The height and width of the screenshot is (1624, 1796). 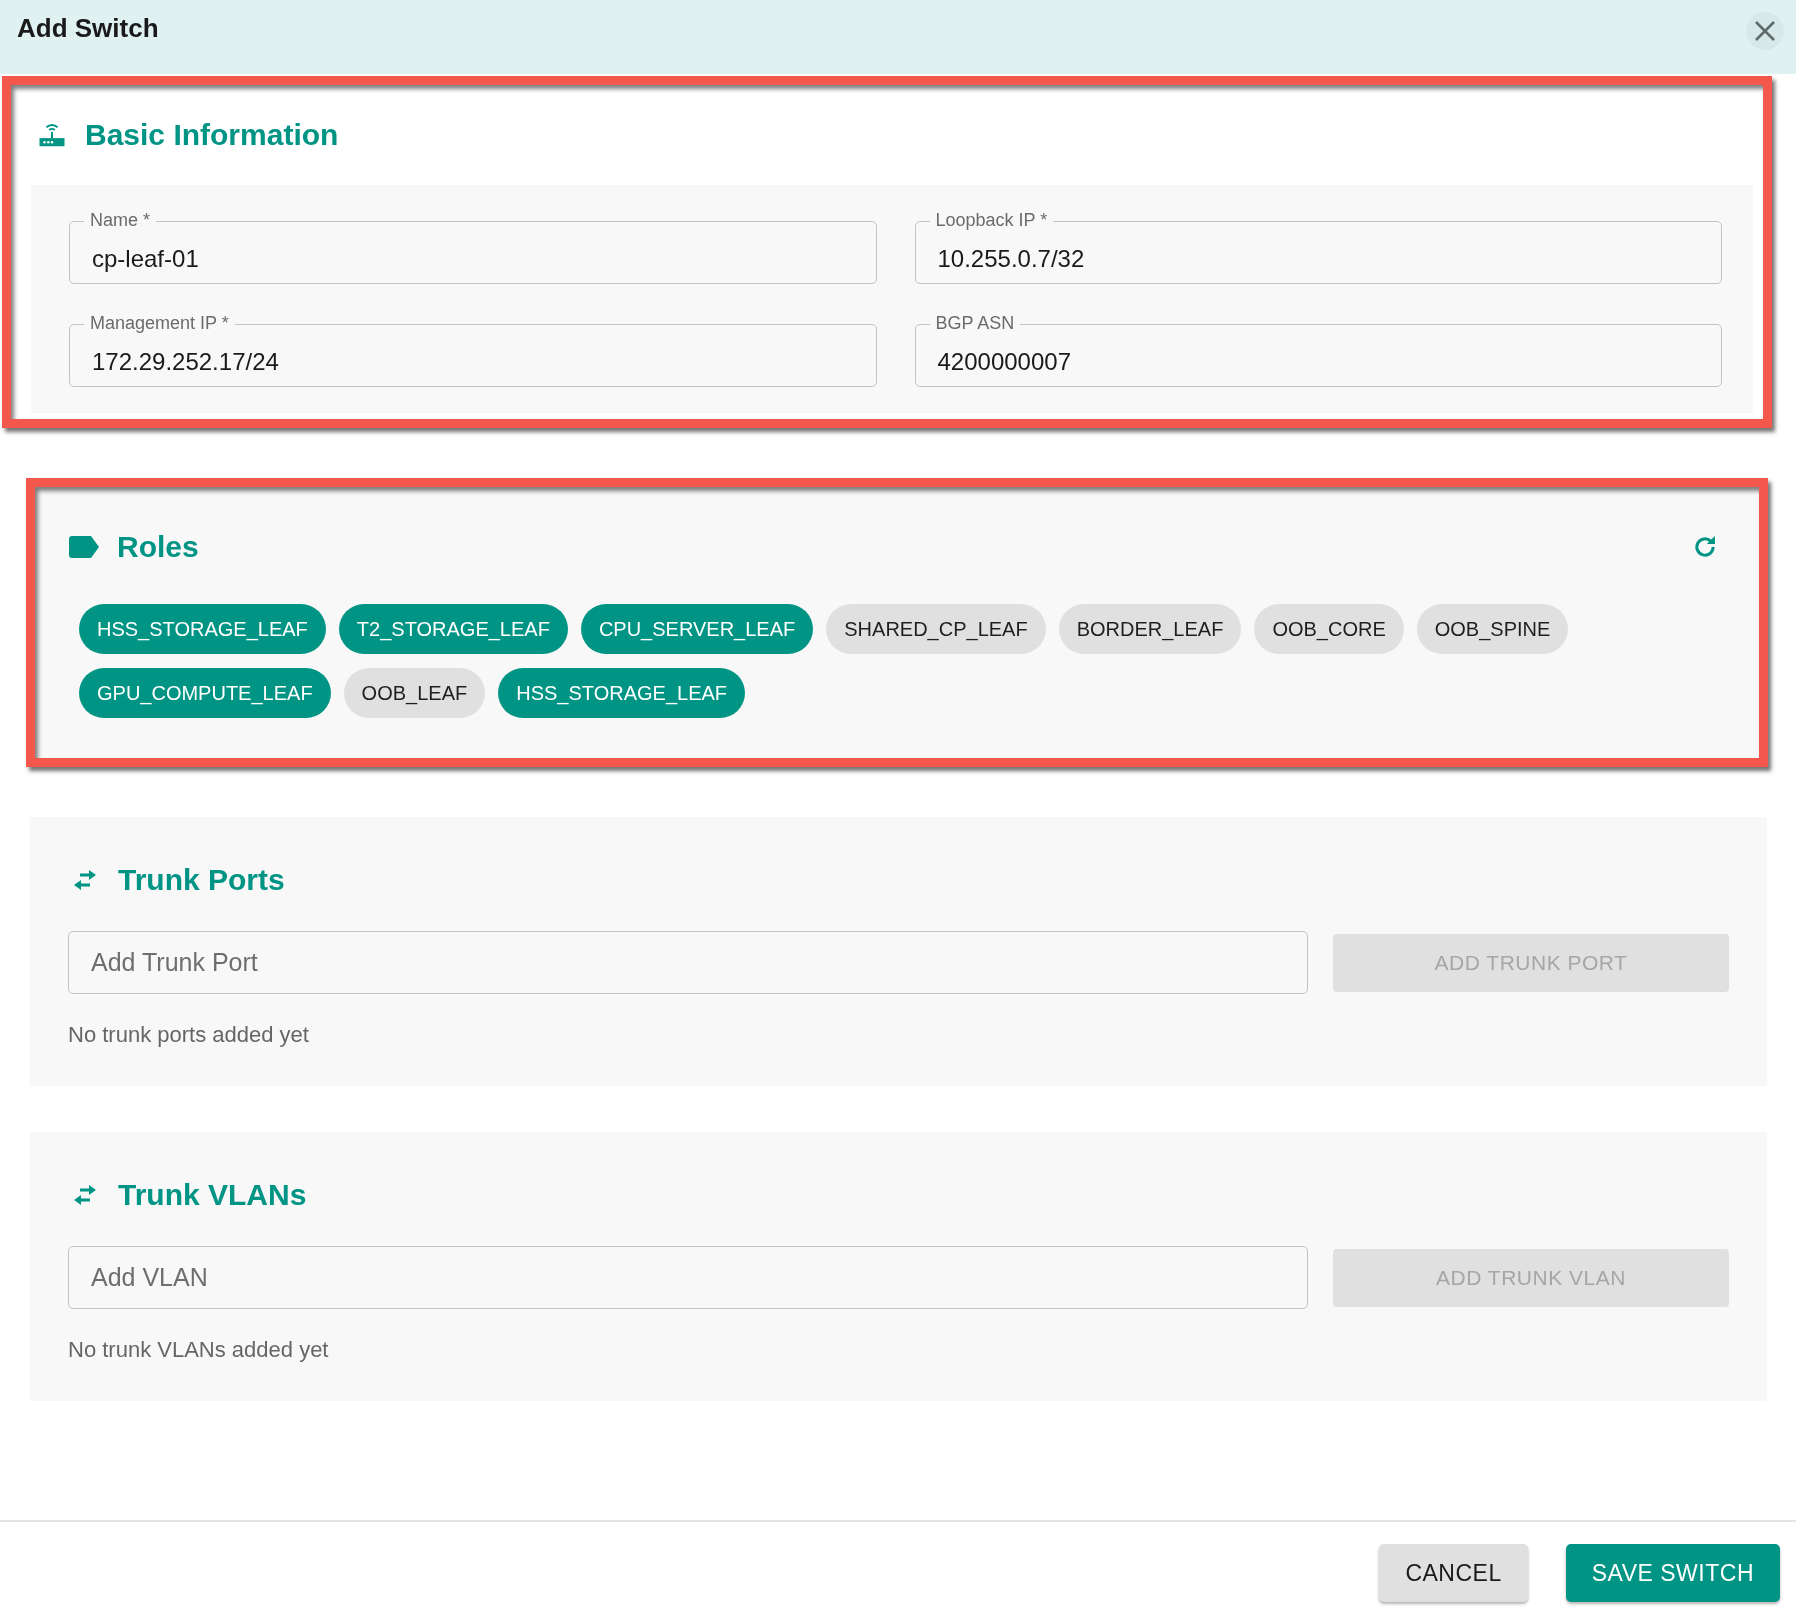 What do you see at coordinates (88, 28) in the screenshot?
I see `dialog-title: Add Switch` at bounding box center [88, 28].